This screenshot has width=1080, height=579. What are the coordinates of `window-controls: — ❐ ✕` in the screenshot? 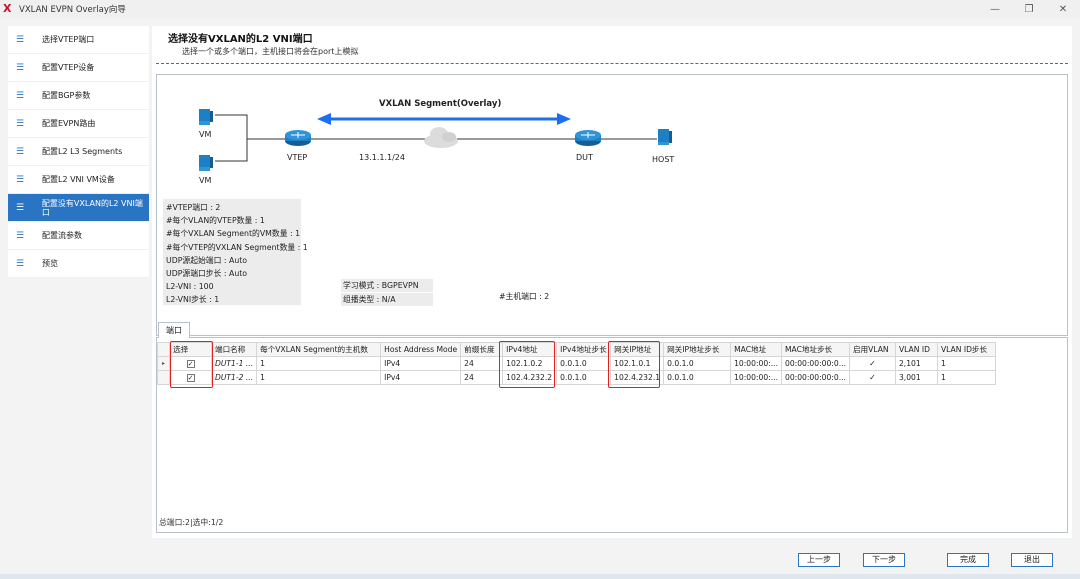 It's located at (1029, 9).